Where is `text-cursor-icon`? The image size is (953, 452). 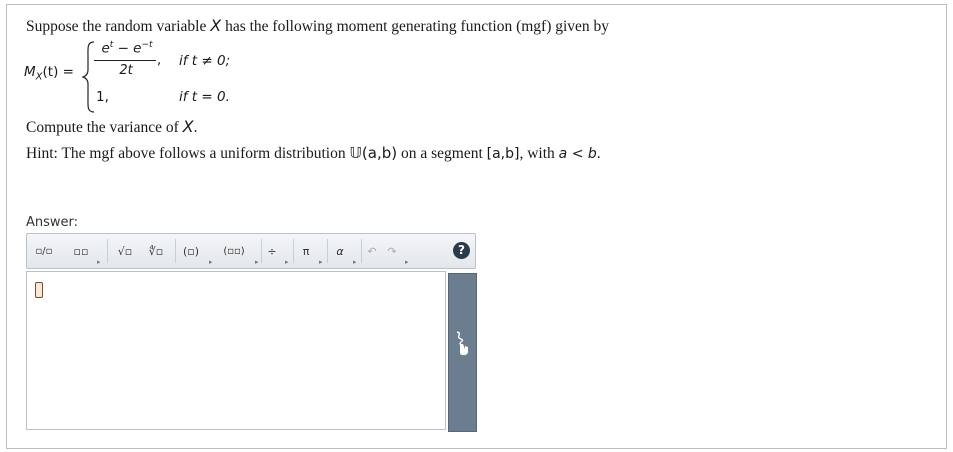 text-cursor-icon is located at coordinates (39, 290).